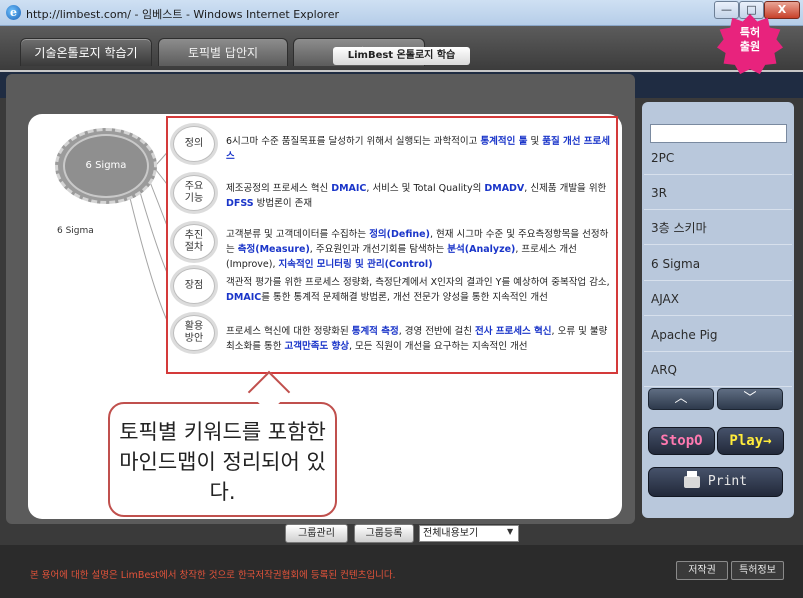 The width and height of the screenshot is (803, 598). Describe the element at coordinates (438, 346) in the screenshot. I see `text-segment: , 모든 직원이 개선을 요구하는 지속적인 개선` at that location.